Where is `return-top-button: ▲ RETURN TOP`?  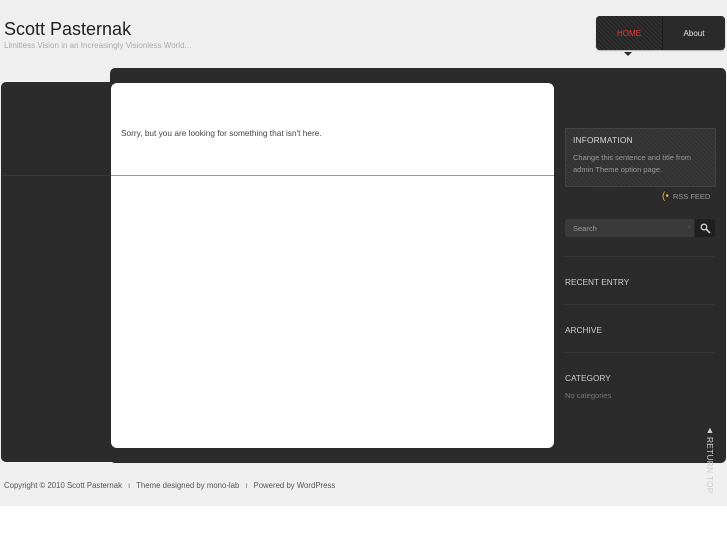 return-top-button: ▲ RETURN TOP is located at coordinates (710, 459).